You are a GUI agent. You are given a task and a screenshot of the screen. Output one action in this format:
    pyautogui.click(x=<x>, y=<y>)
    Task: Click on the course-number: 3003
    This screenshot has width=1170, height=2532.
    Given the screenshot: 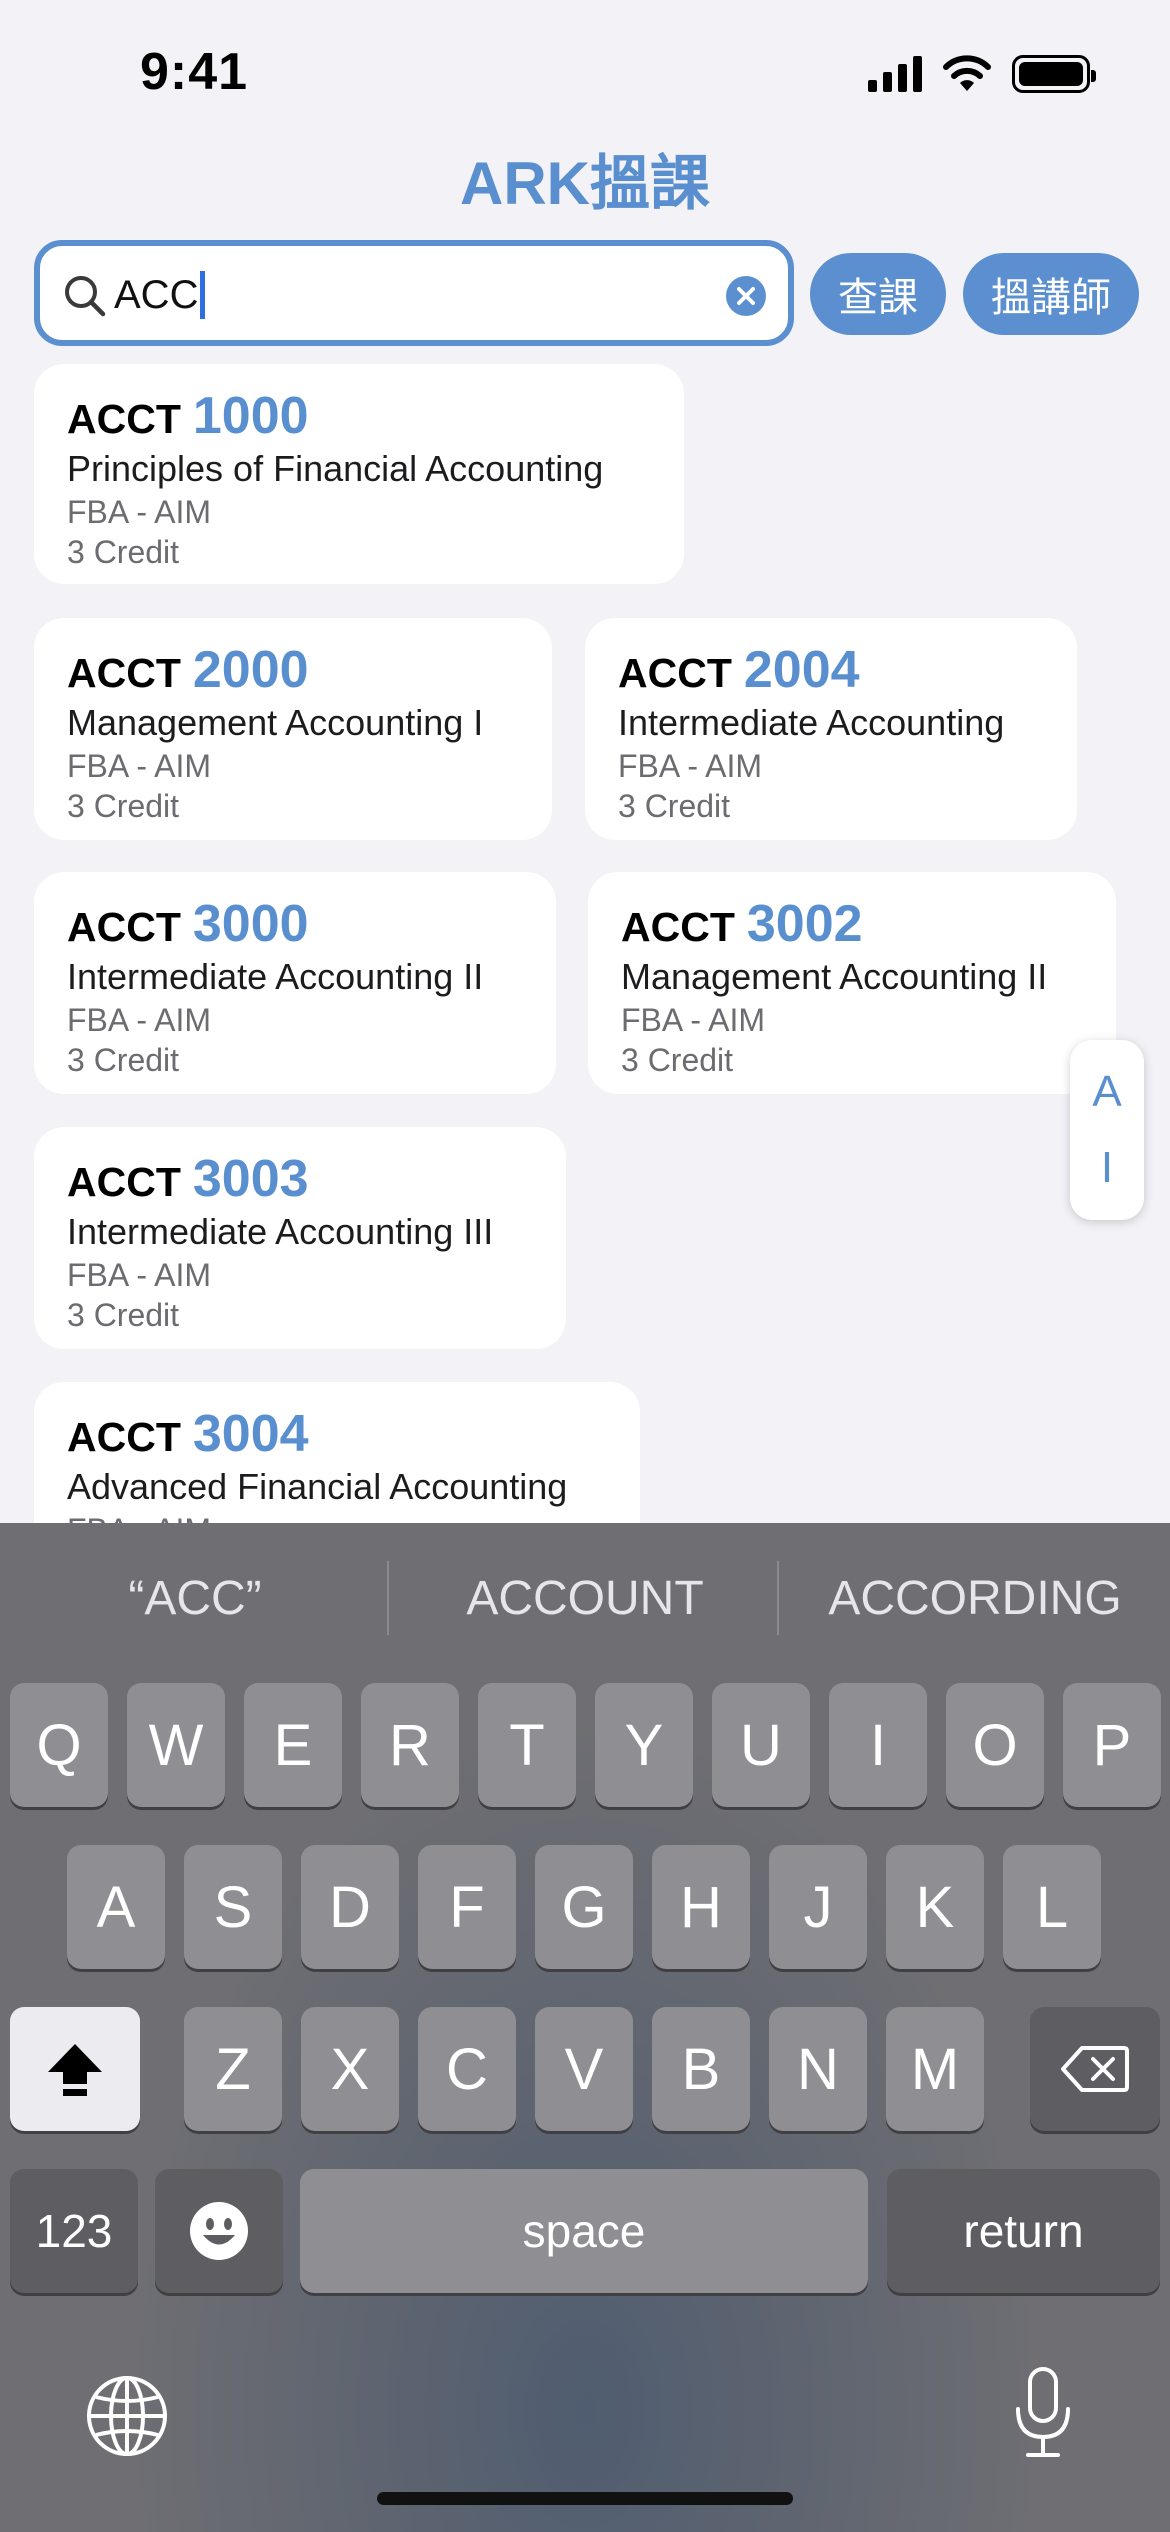 What is the action you would take?
    pyautogui.click(x=250, y=1179)
    